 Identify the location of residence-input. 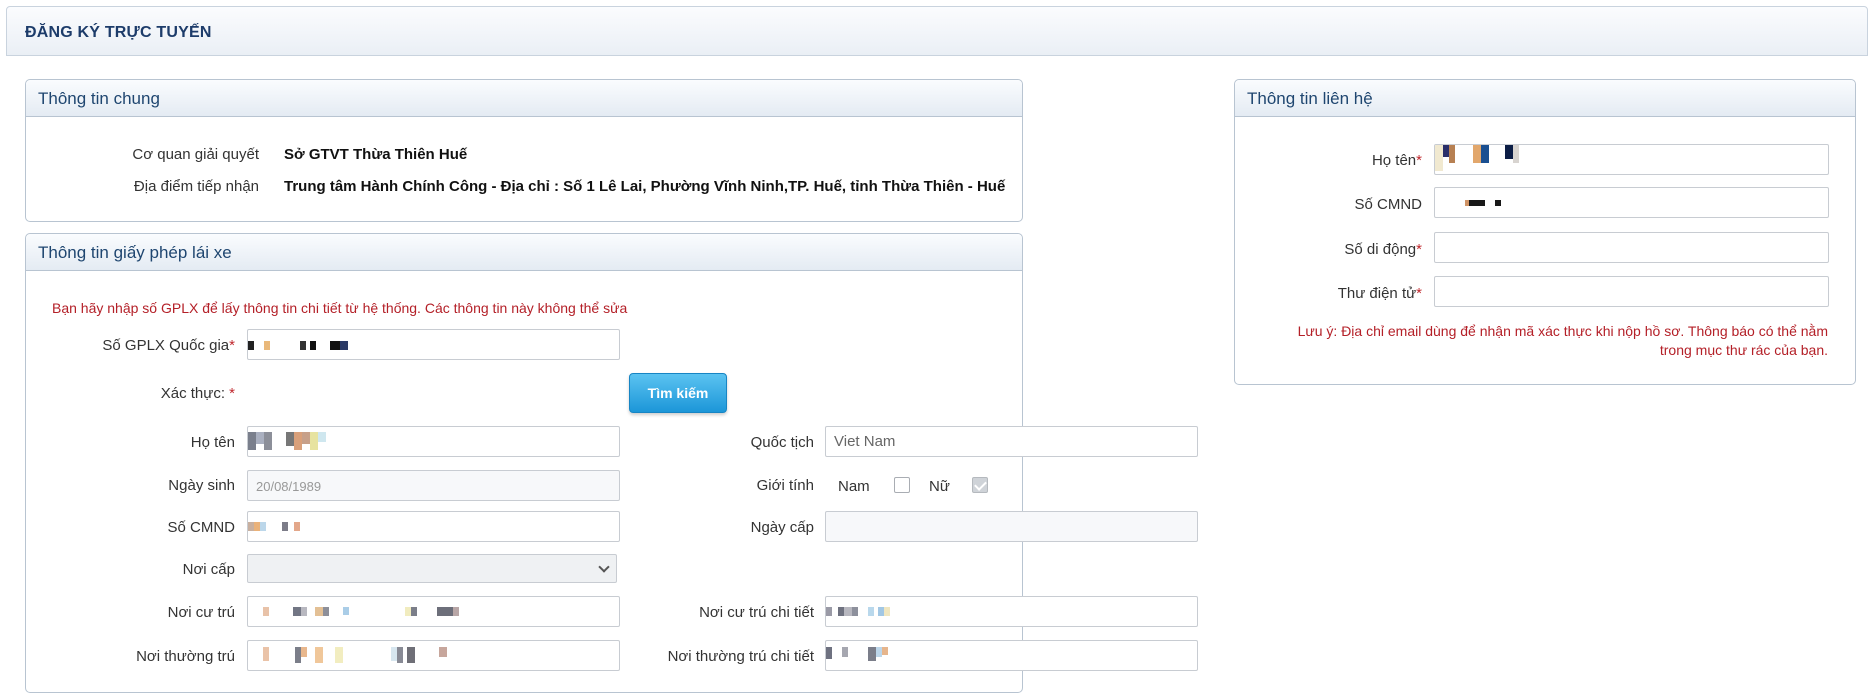
(433, 611).